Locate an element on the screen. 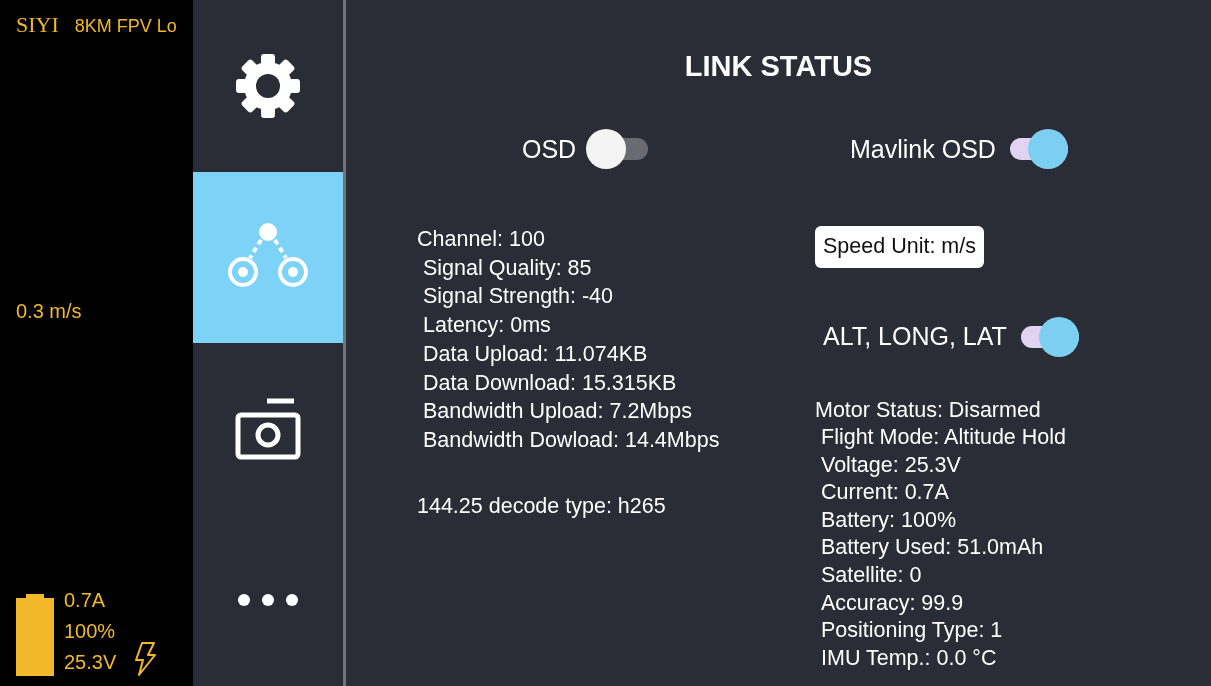 The image size is (1211, 686). status-line: Accuracy: 99.9 is located at coordinates (892, 603).